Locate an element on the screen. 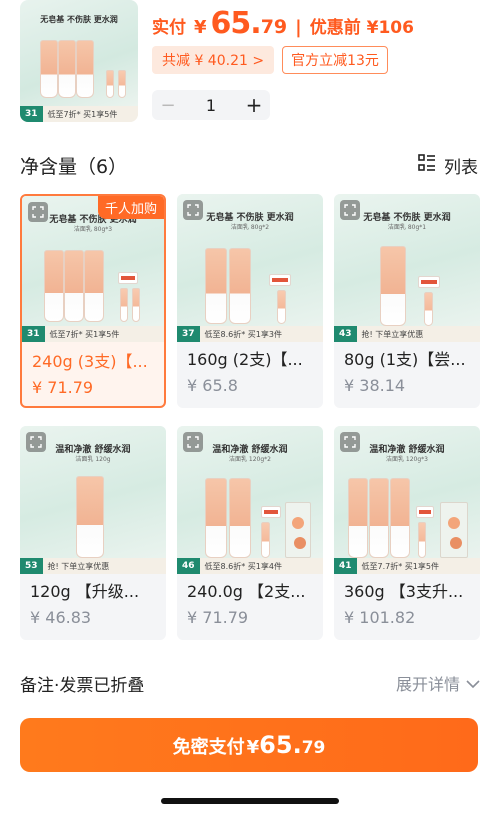  section-title: 净含量（6） is located at coordinates (74, 167).